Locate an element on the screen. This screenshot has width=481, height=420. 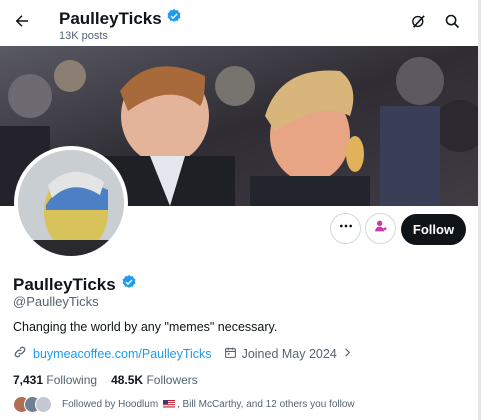
followers-count-link: 48.5K Followers is located at coordinates (154, 380).